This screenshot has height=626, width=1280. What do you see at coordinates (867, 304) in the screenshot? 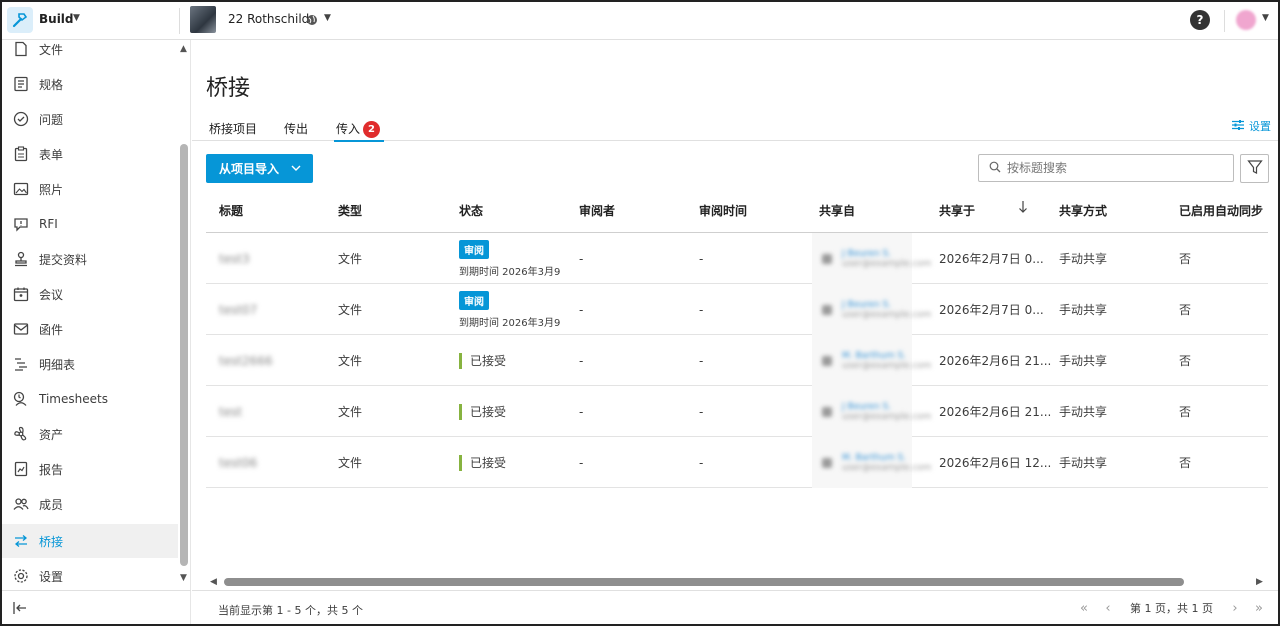
I see `sharer-name: J Beuren S.` at bounding box center [867, 304].